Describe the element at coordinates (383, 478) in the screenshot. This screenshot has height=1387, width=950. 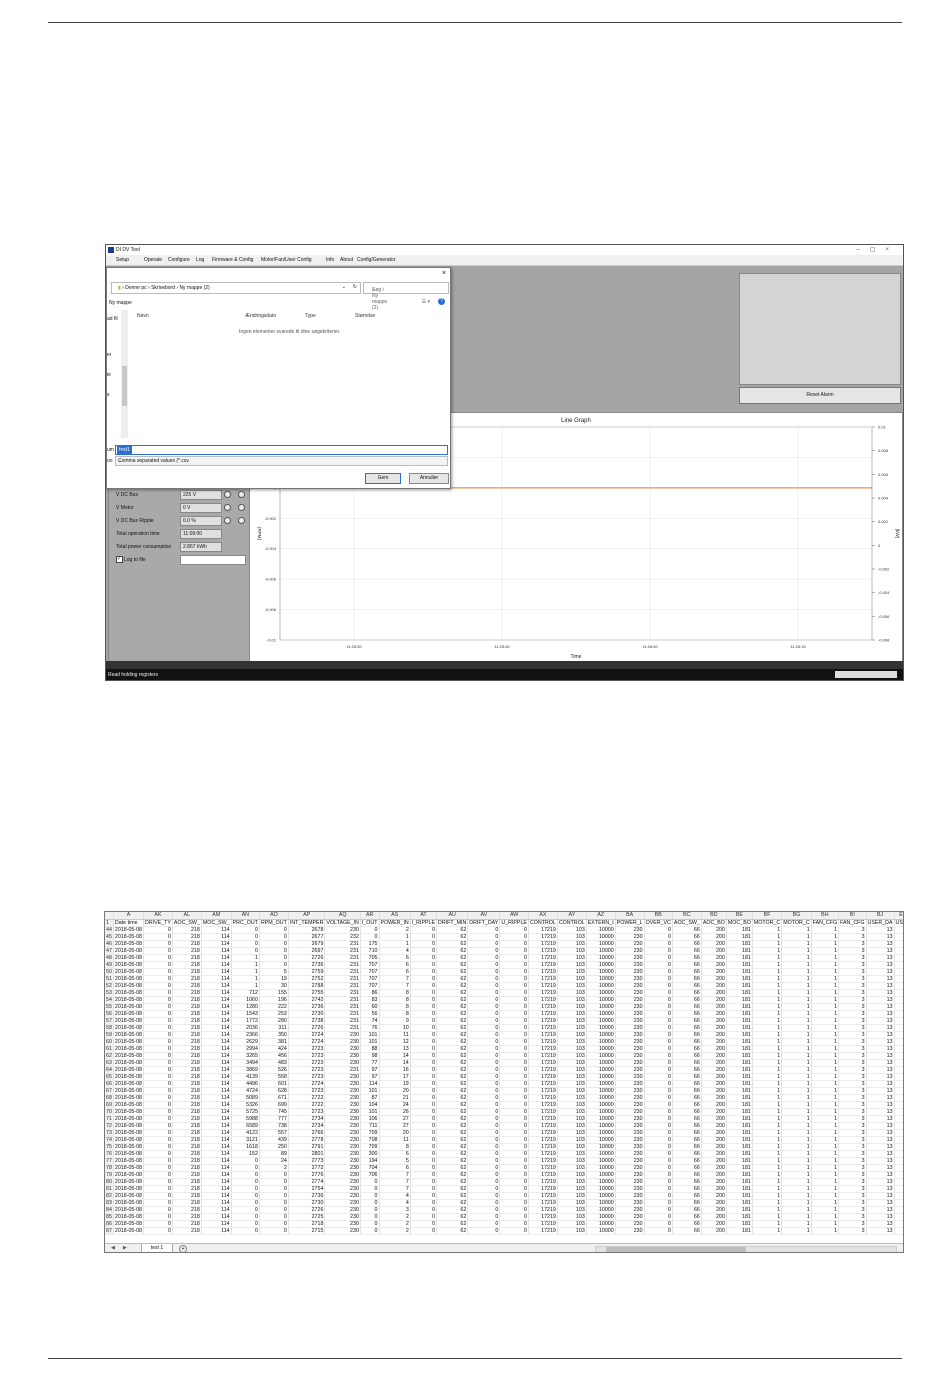
I see `save-button: Gem` at that location.